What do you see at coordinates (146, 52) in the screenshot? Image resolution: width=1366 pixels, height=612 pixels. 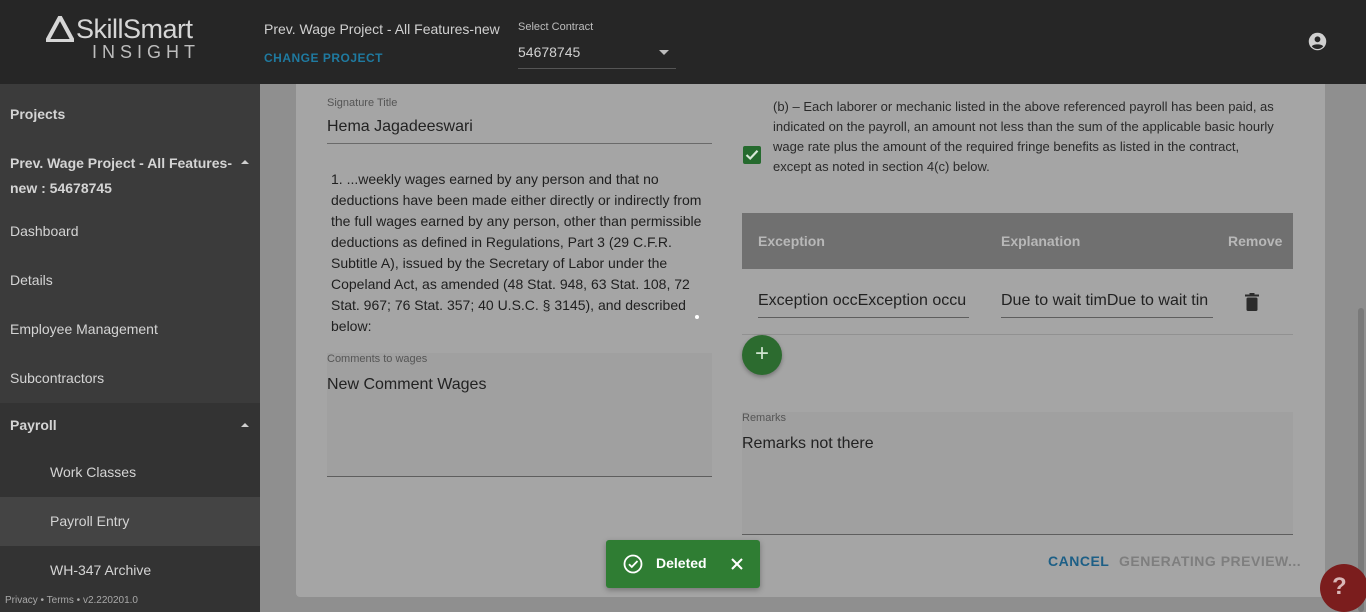 I see `logo-sub: INSIGHT` at bounding box center [146, 52].